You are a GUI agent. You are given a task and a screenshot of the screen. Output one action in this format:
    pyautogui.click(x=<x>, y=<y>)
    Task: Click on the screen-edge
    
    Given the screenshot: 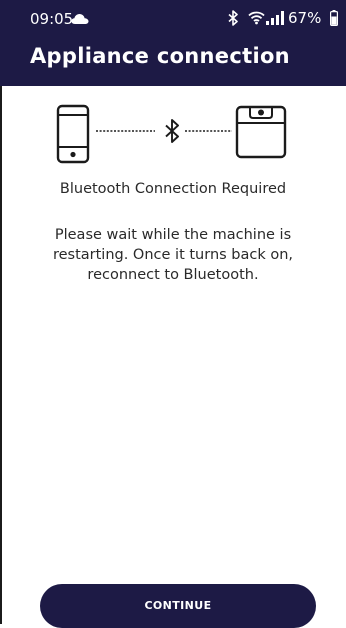 What is the action you would take?
    pyautogui.click(x=1, y=355)
    